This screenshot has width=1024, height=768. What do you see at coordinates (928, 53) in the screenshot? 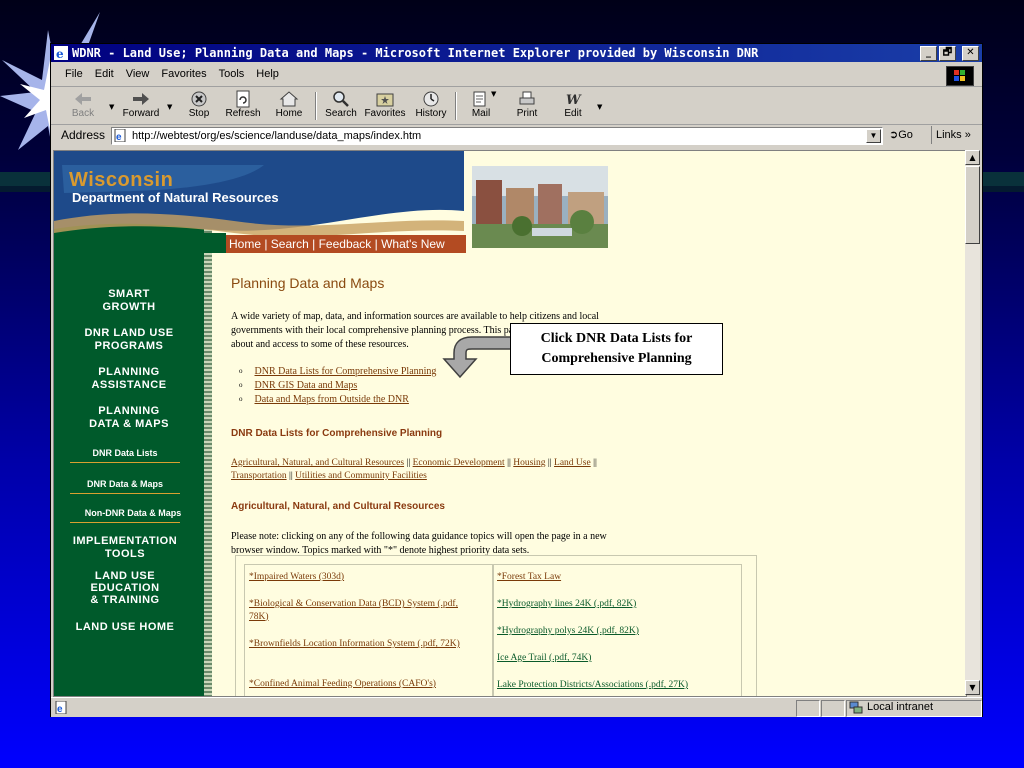
I see `minimize-button: _` at bounding box center [928, 53].